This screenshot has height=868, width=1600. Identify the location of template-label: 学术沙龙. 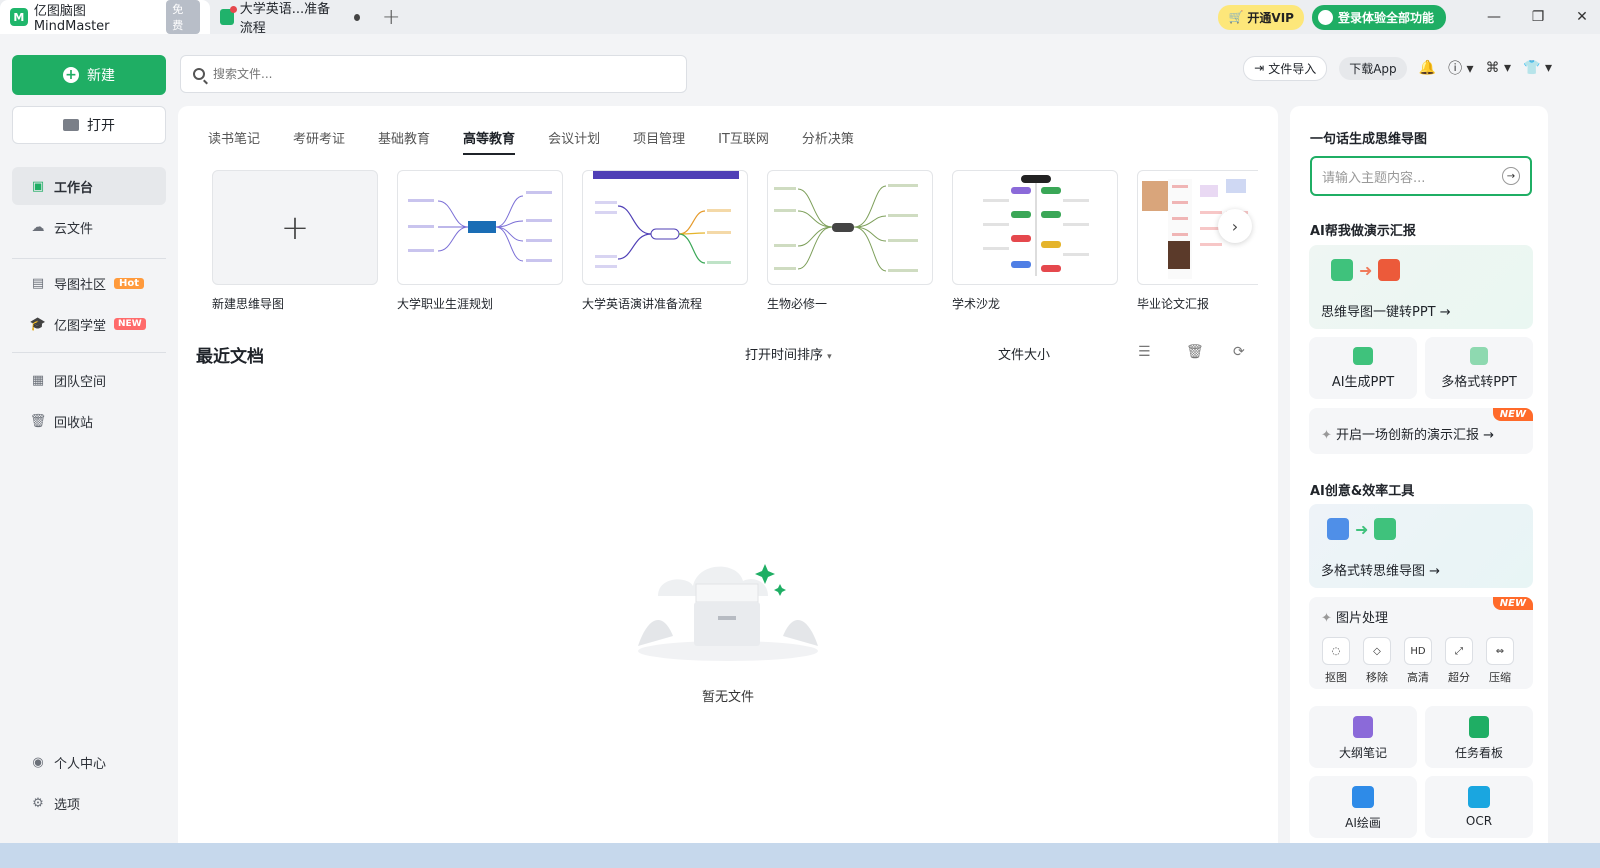
(976, 304).